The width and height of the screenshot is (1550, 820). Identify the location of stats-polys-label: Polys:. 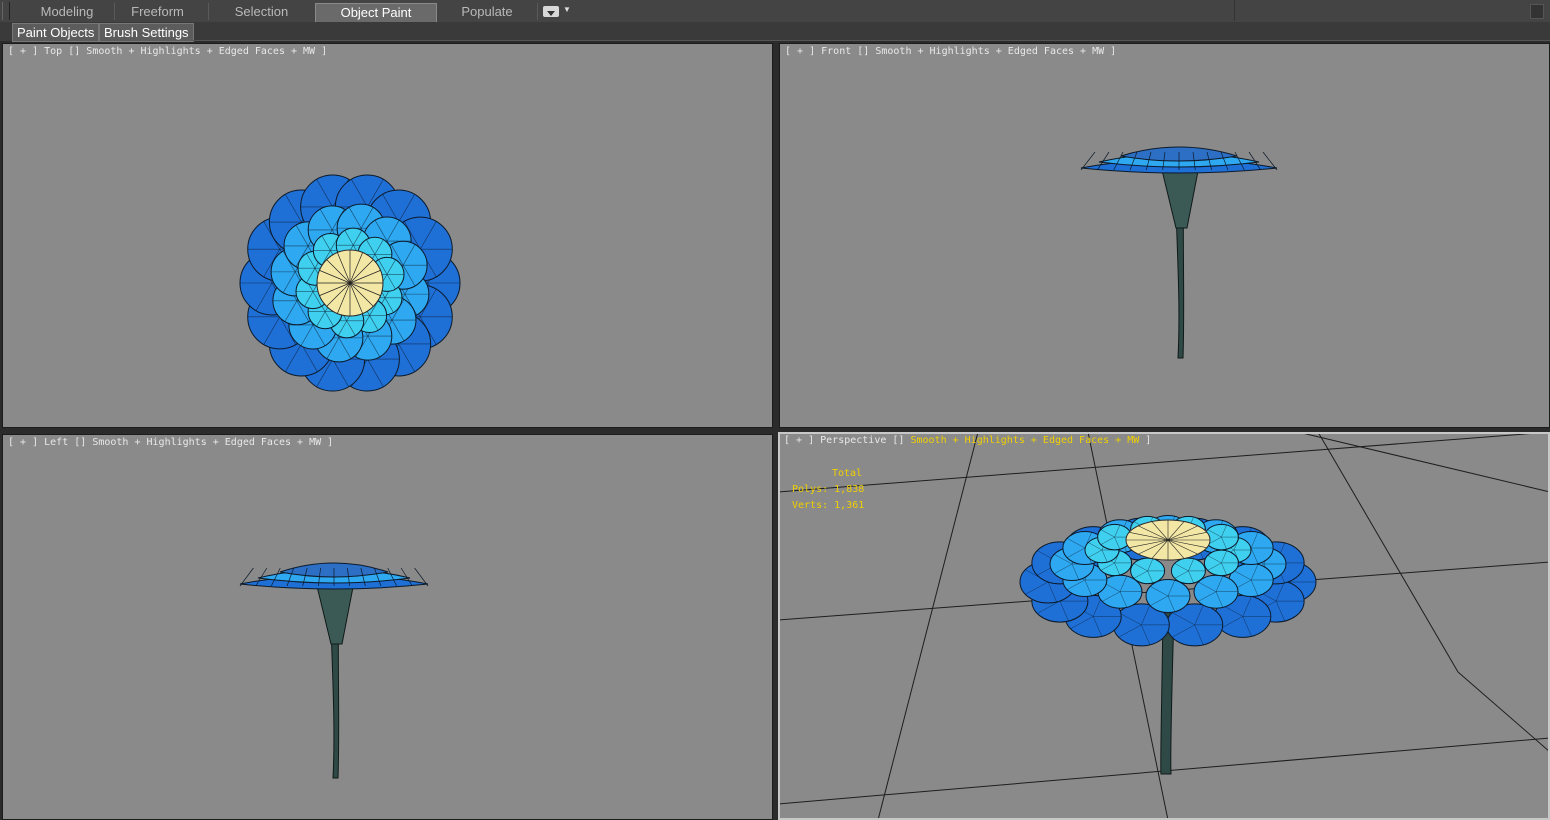
(810, 489).